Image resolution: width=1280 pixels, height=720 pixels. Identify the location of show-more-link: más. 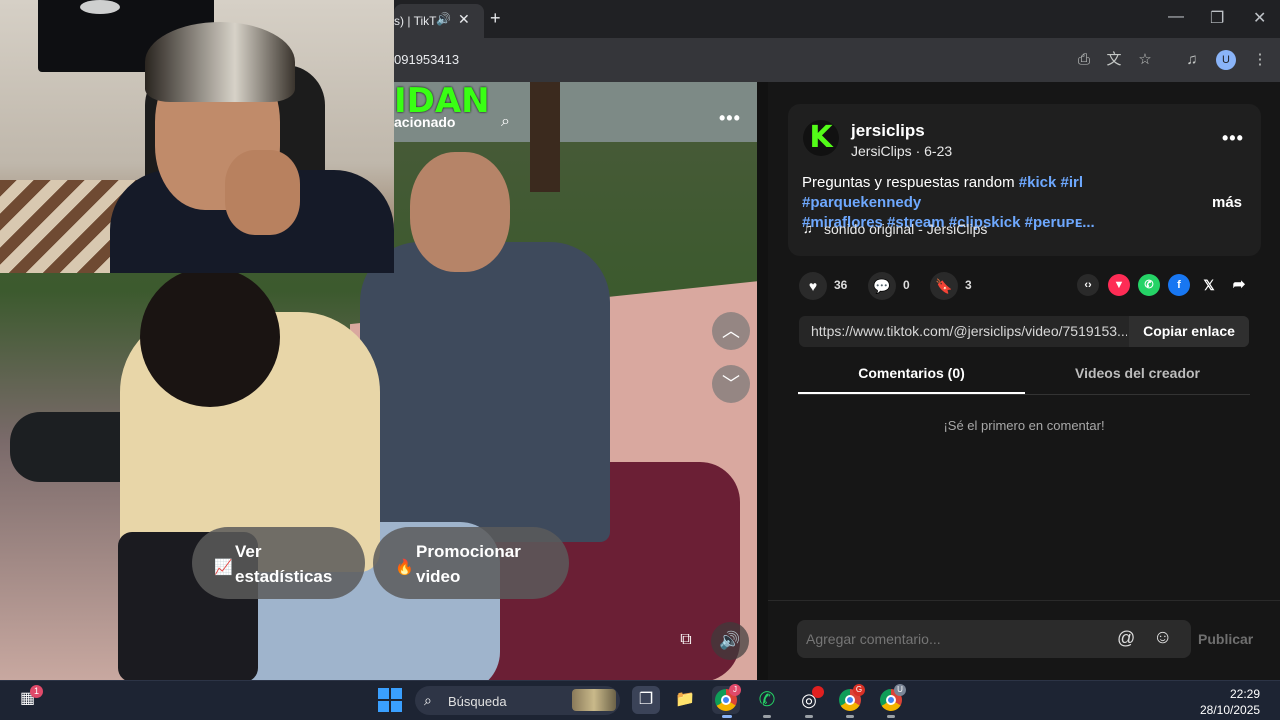
(1227, 202).